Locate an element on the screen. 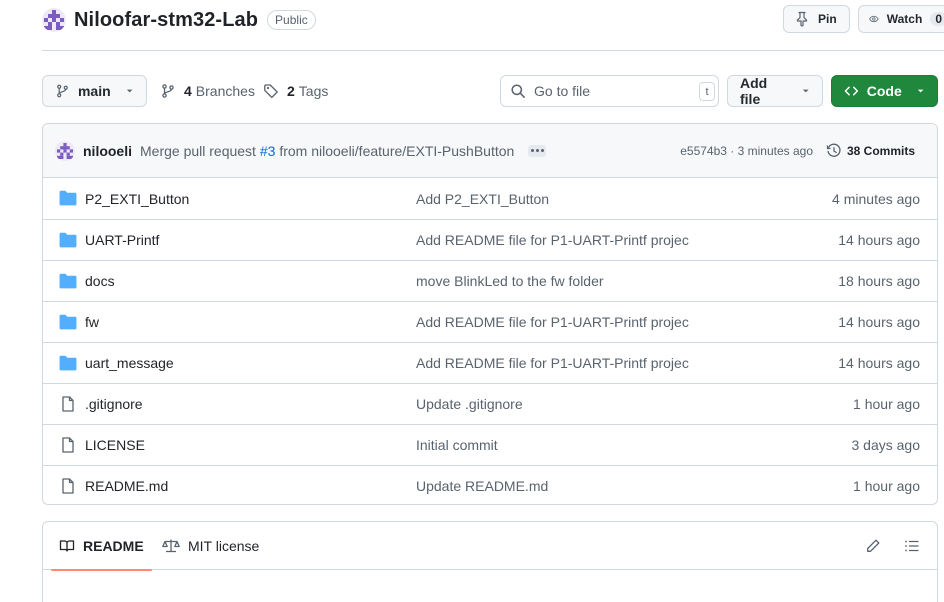 The width and height of the screenshot is (944, 602). header-divider is located at coordinates (493, 50).